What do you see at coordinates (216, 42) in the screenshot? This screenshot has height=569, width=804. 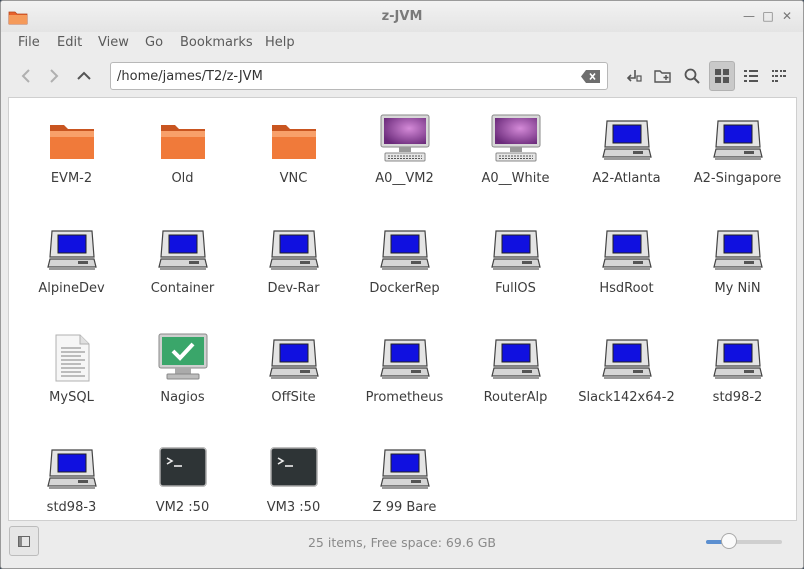 I see `menu-bookmarks: Bookmarks` at bounding box center [216, 42].